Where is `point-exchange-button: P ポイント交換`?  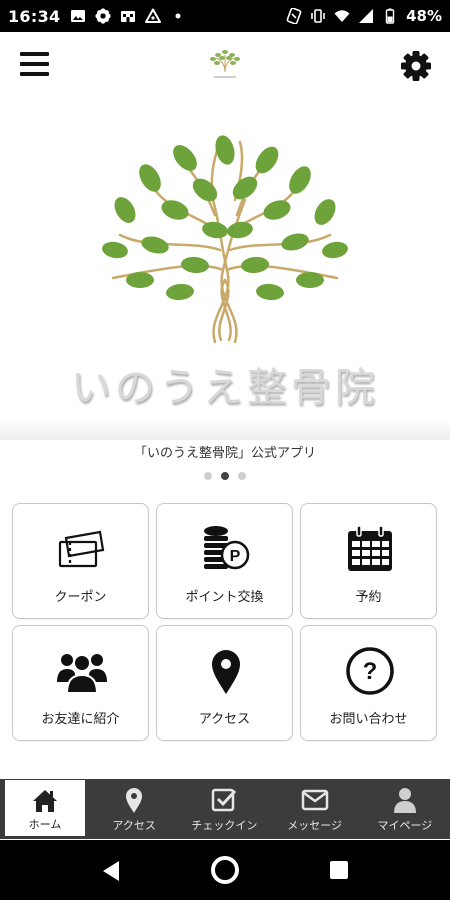 point-exchange-button: P ポイント交換 is located at coordinates (224, 561).